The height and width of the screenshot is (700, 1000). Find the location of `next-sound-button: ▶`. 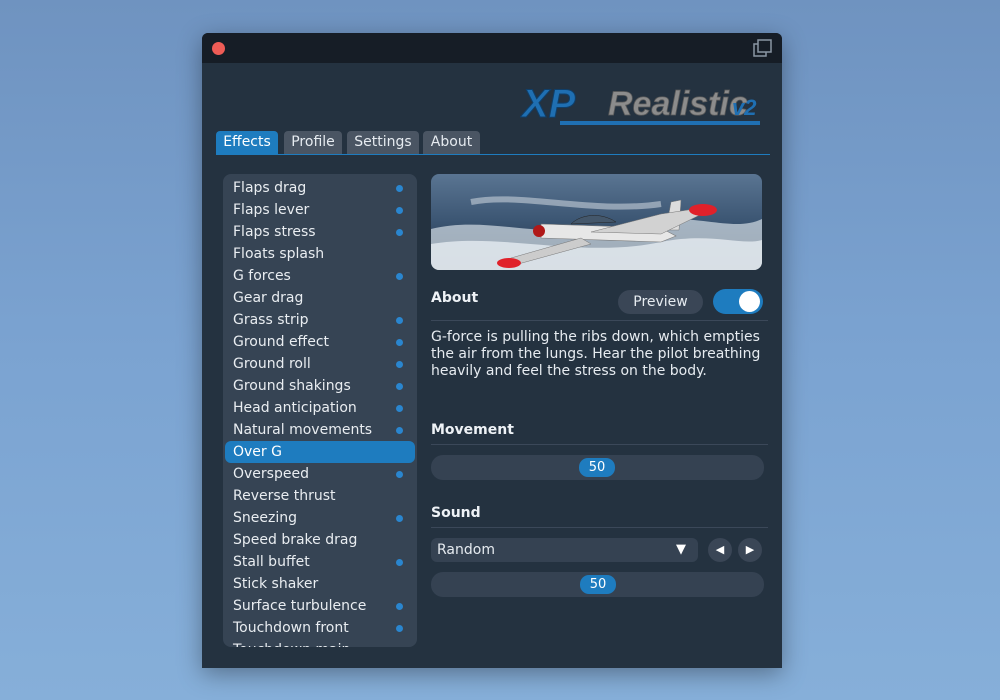

next-sound-button: ▶ is located at coordinates (750, 550).